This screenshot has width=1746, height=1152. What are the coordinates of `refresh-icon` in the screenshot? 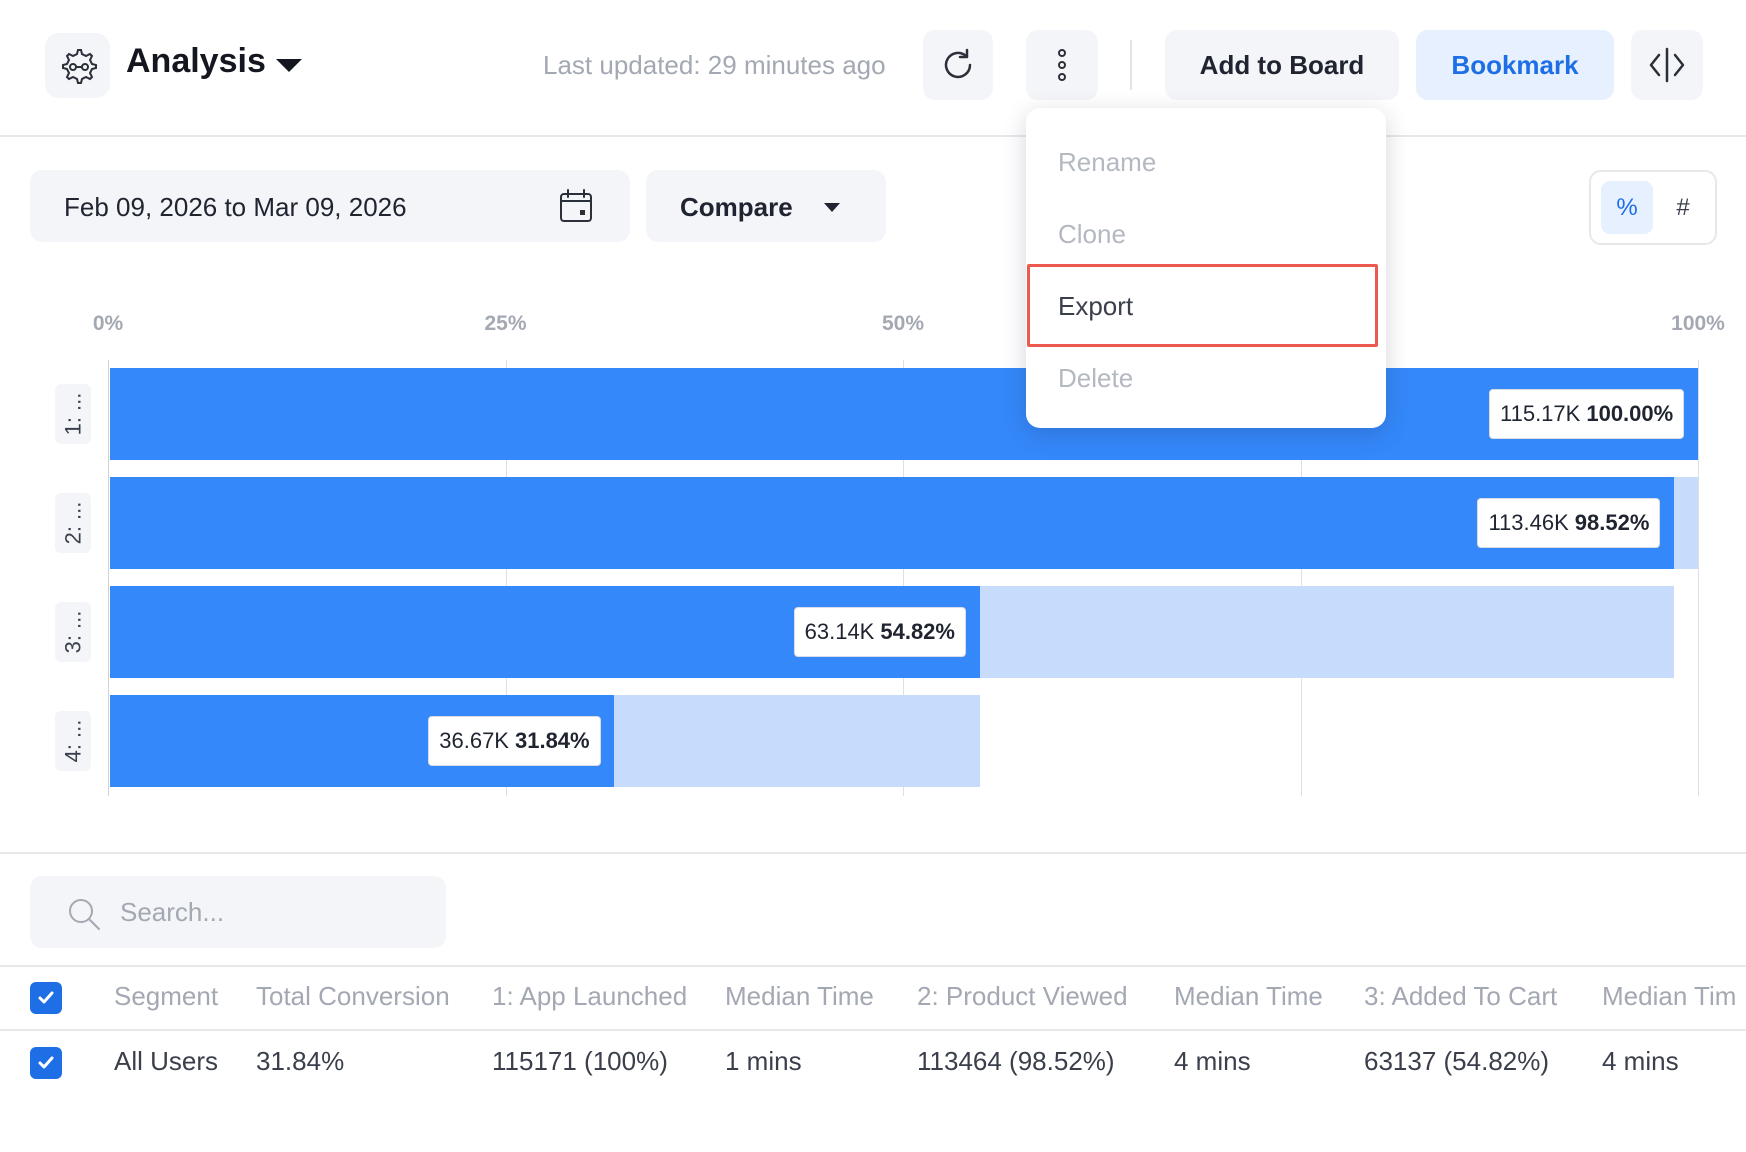 It's located at (958, 63).